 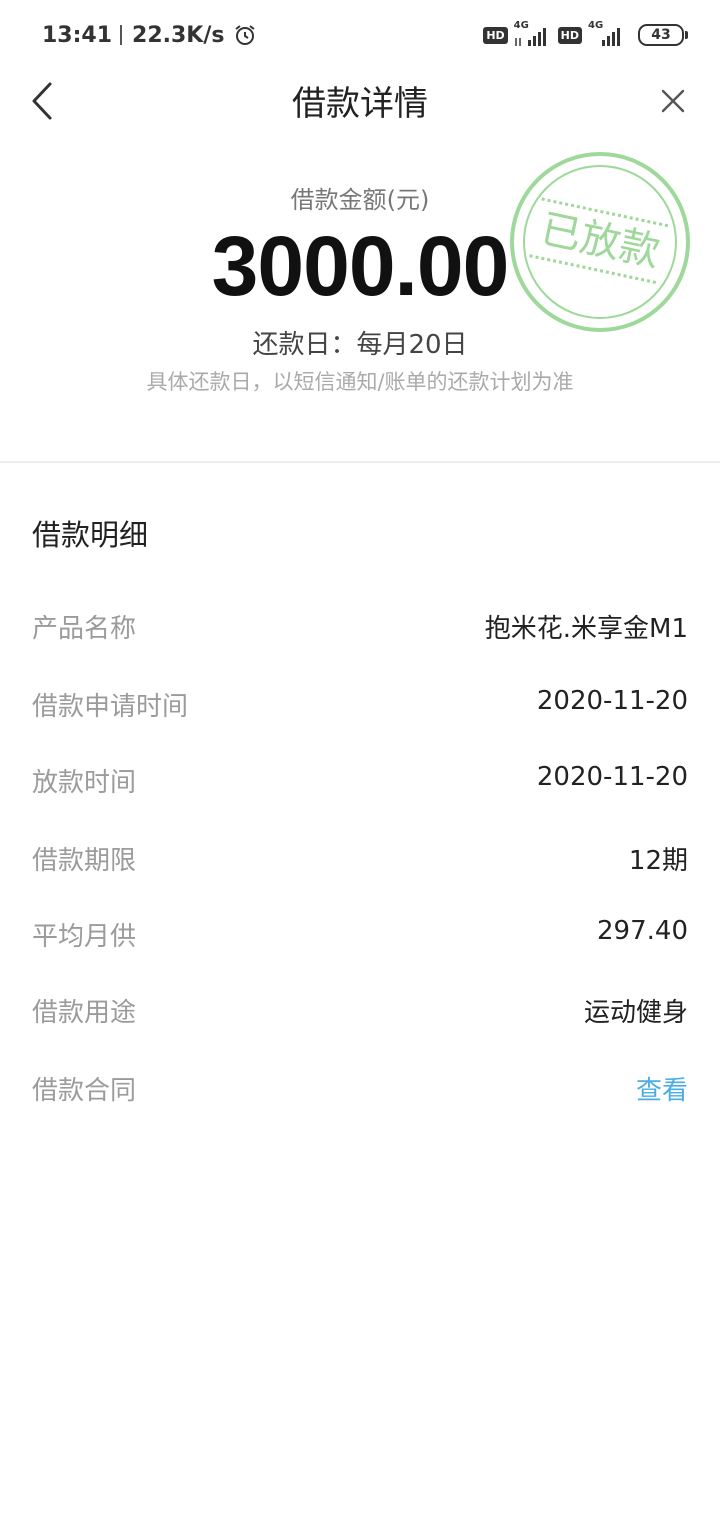 I want to click on status-bar: 13:41 22.3K/s HD 4G HD 4G 43, so click(x=360, y=35).